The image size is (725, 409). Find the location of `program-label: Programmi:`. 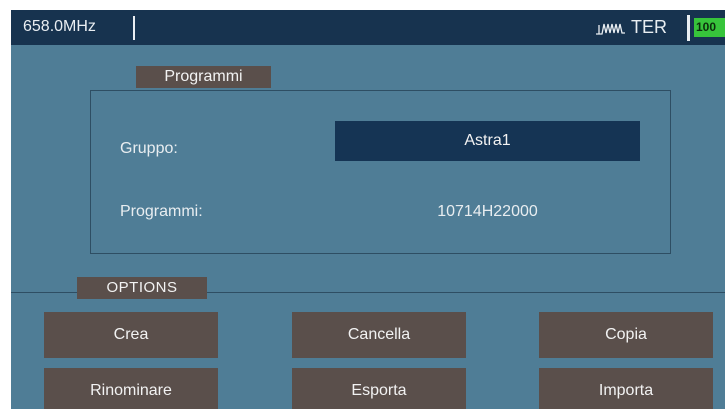

program-label: Programmi: is located at coordinates (161, 211).